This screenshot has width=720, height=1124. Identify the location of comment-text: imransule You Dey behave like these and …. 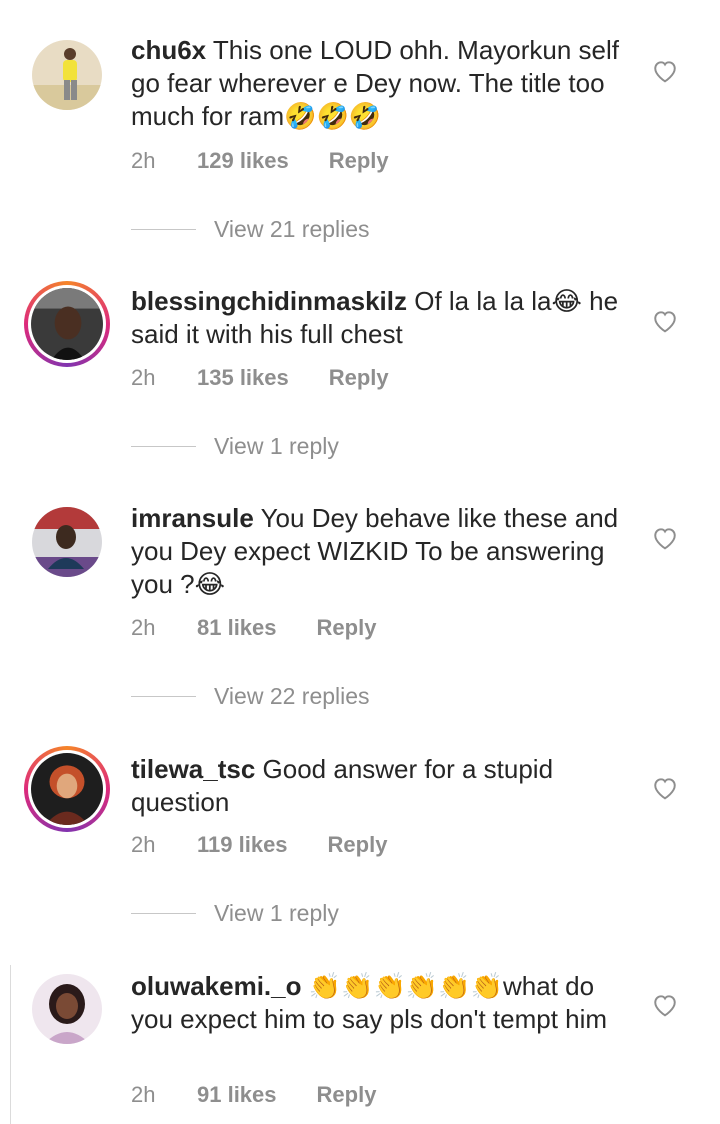
(386, 551).